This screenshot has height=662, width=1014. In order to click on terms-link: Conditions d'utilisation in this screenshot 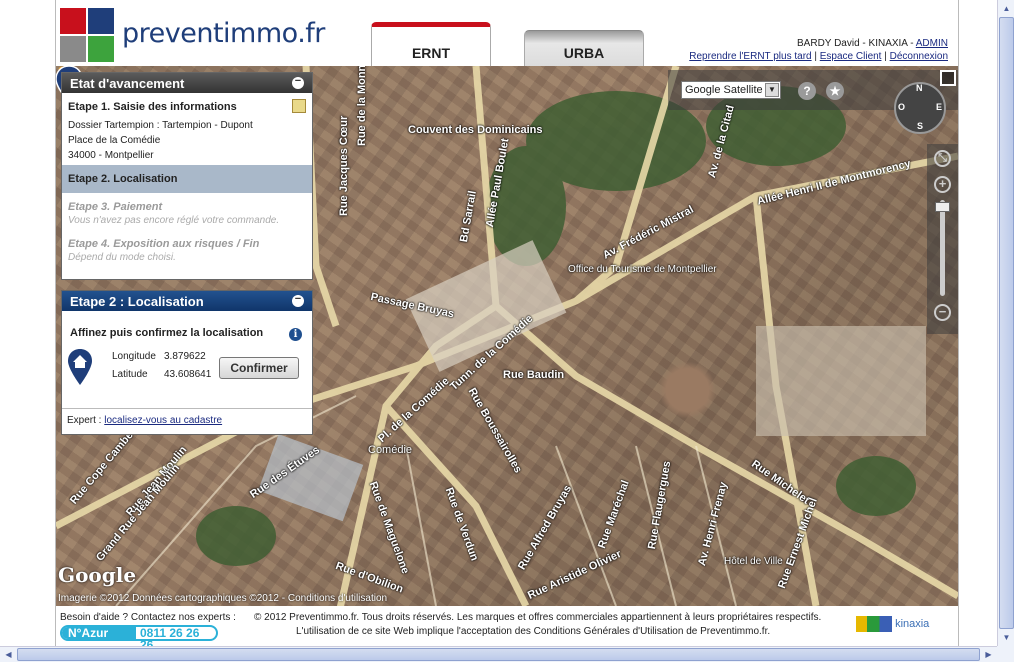, I will do `click(337, 598)`.